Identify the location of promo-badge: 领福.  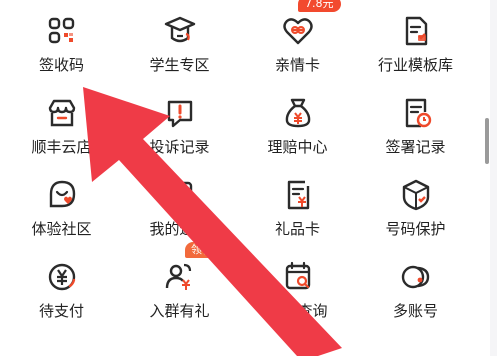
(202, 250).